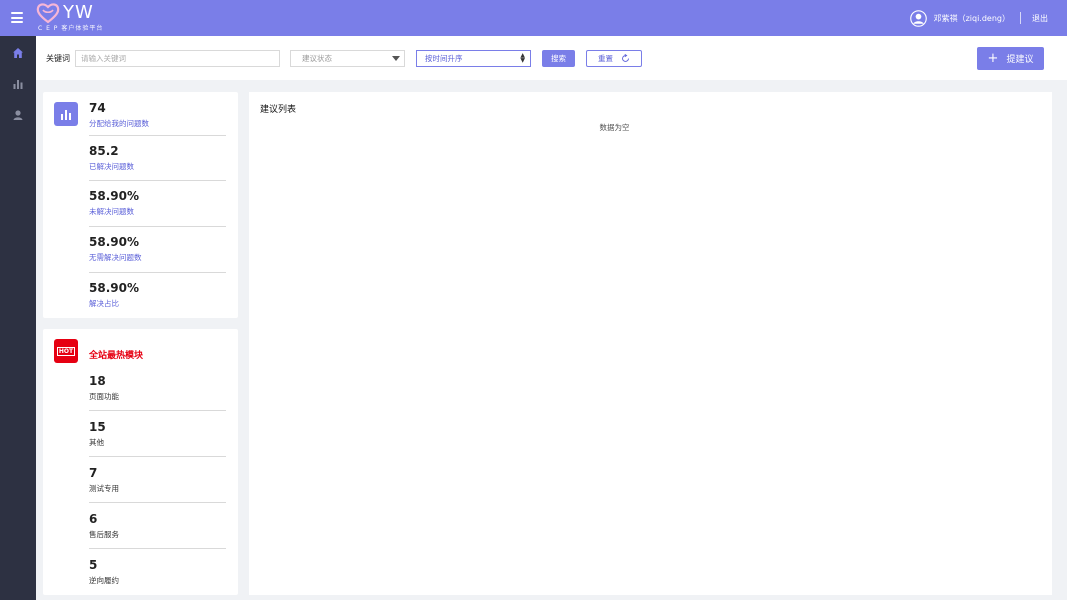 The height and width of the screenshot is (600, 1067). What do you see at coordinates (48, 13) in the screenshot?
I see `heart-logo-icon` at bounding box center [48, 13].